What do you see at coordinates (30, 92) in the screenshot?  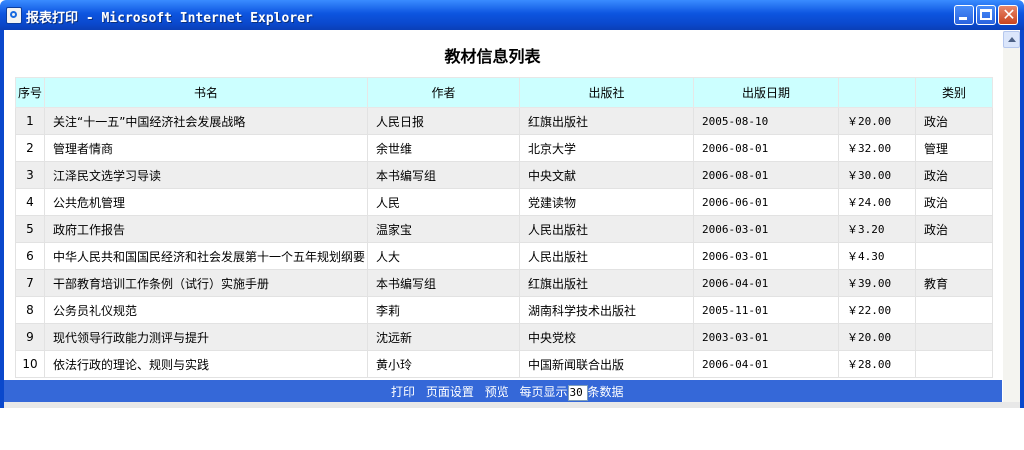 I see `column-header-index: 序号` at bounding box center [30, 92].